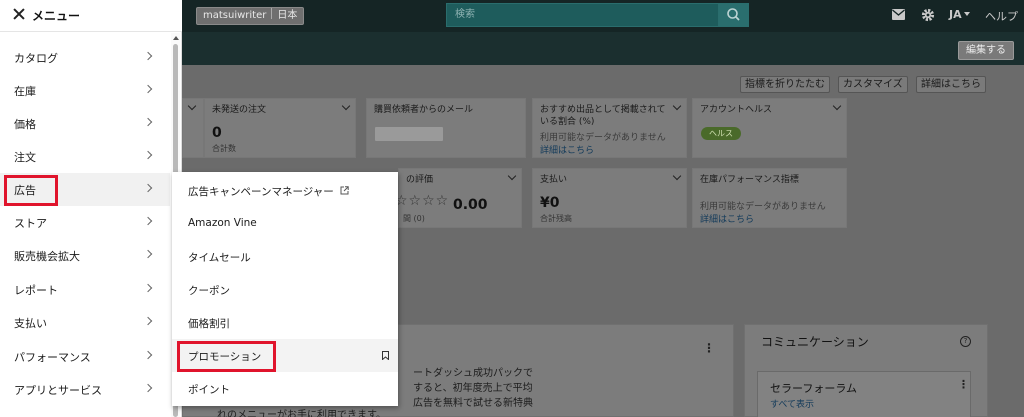  What do you see at coordinates (446, 128) in the screenshot?
I see `metric-card-buyer-messages: 購買依頼者からのメール` at bounding box center [446, 128].